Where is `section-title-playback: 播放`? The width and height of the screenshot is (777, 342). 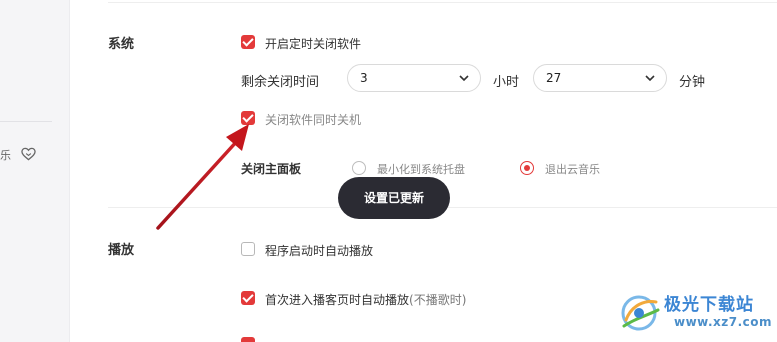
section-title-playback: 播放 is located at coordinates (121, 250).